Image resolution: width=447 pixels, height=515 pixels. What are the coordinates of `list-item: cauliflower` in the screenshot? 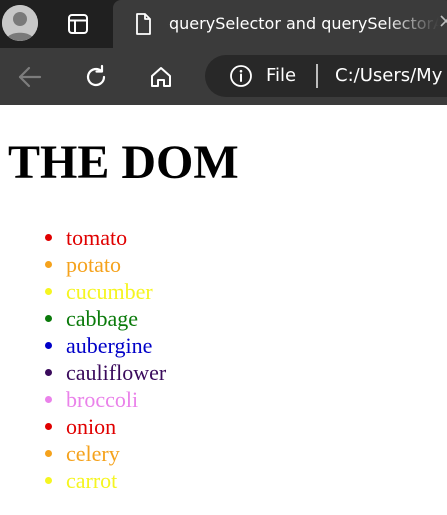 It's located at (83, 372).